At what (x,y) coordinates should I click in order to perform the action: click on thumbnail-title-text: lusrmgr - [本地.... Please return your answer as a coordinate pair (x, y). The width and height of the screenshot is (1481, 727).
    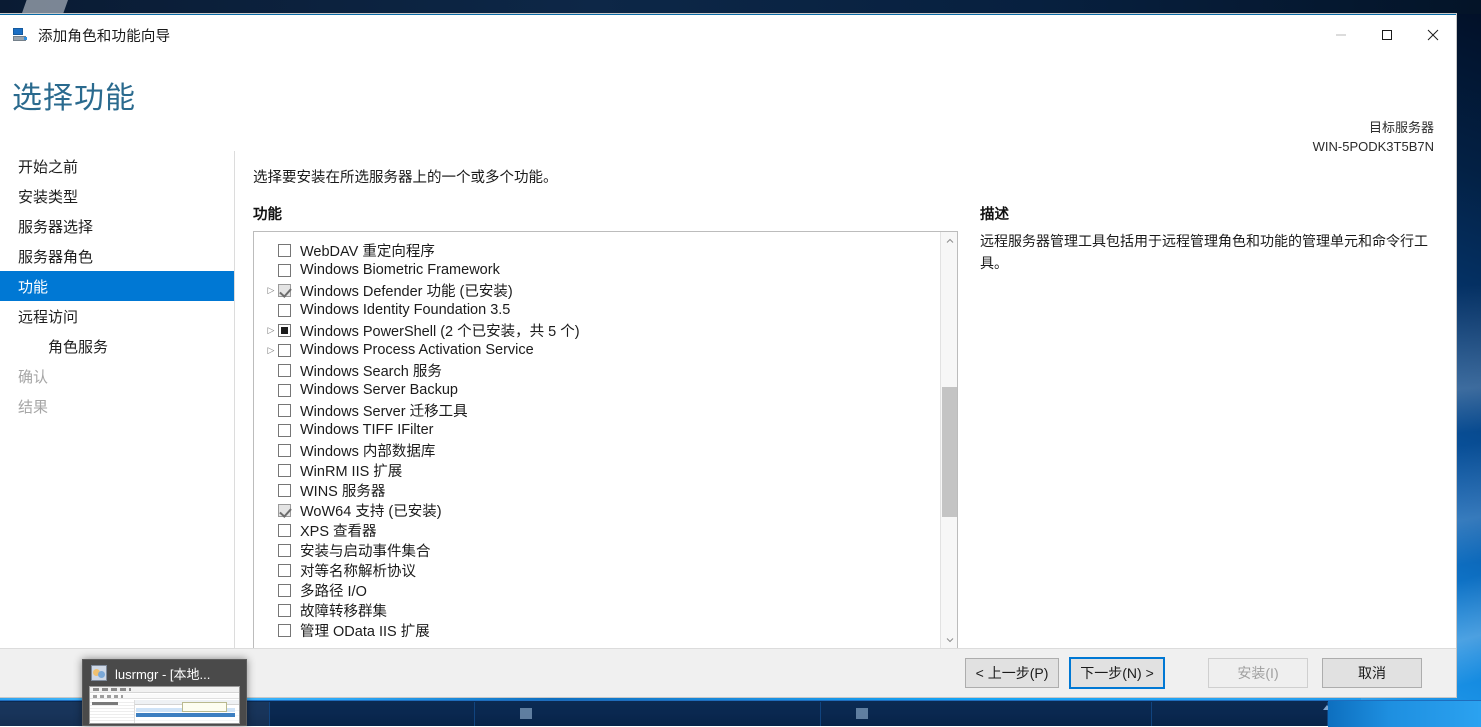
    Looking at the image, I should click on (162, 673).